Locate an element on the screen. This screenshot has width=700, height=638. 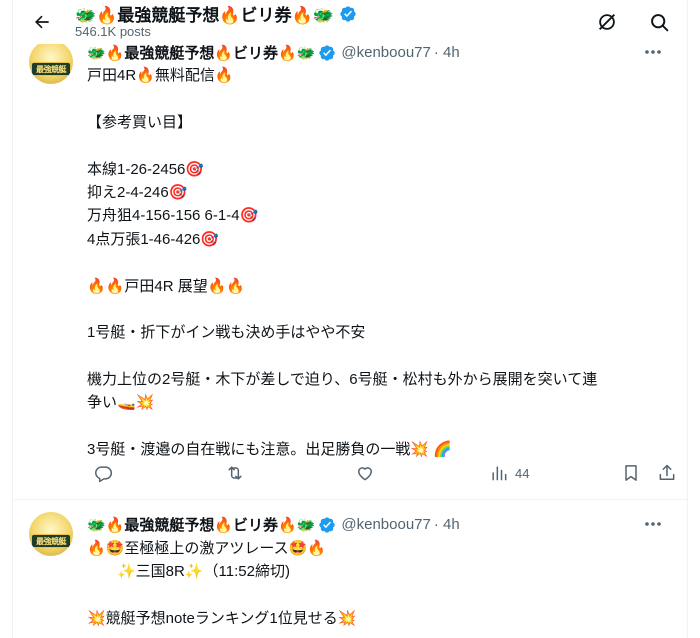
share-icon is located at coordinates (667, 472).